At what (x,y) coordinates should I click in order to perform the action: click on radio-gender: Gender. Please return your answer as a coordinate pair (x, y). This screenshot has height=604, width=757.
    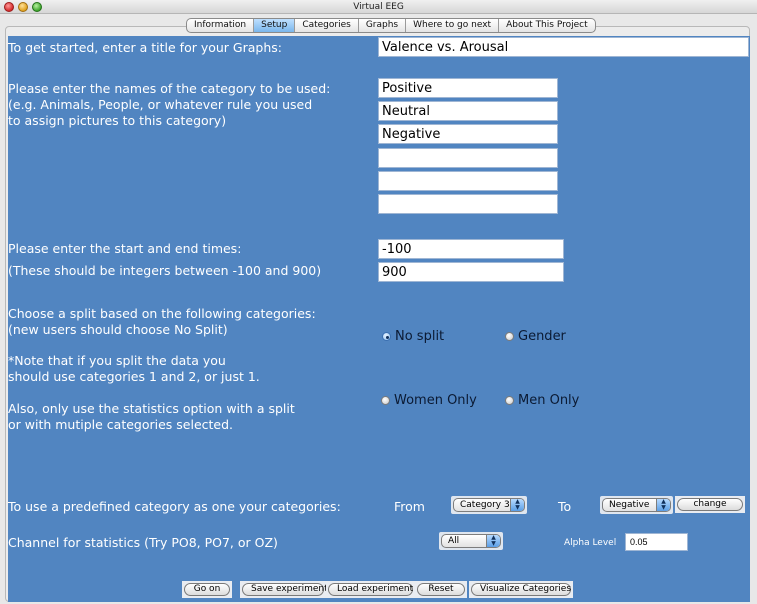
    Looking at the image, I should click on (535, 336).